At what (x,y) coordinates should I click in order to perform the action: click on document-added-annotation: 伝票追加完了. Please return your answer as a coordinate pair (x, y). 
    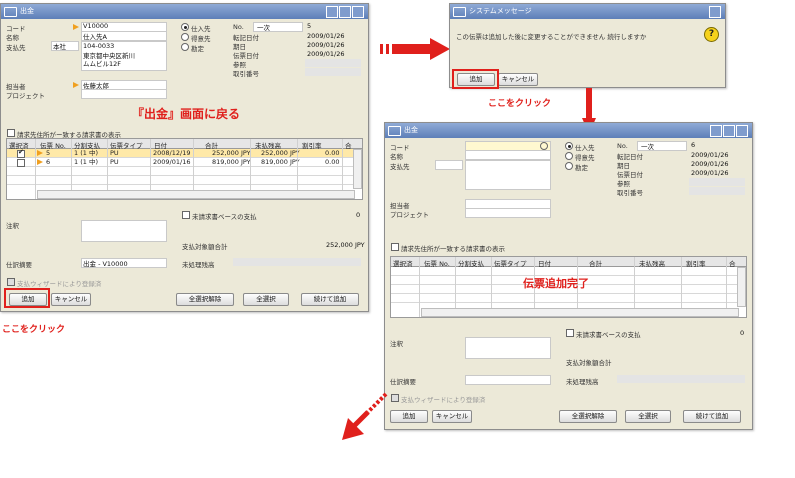
    Looking at the image, I should click on (556, 283).